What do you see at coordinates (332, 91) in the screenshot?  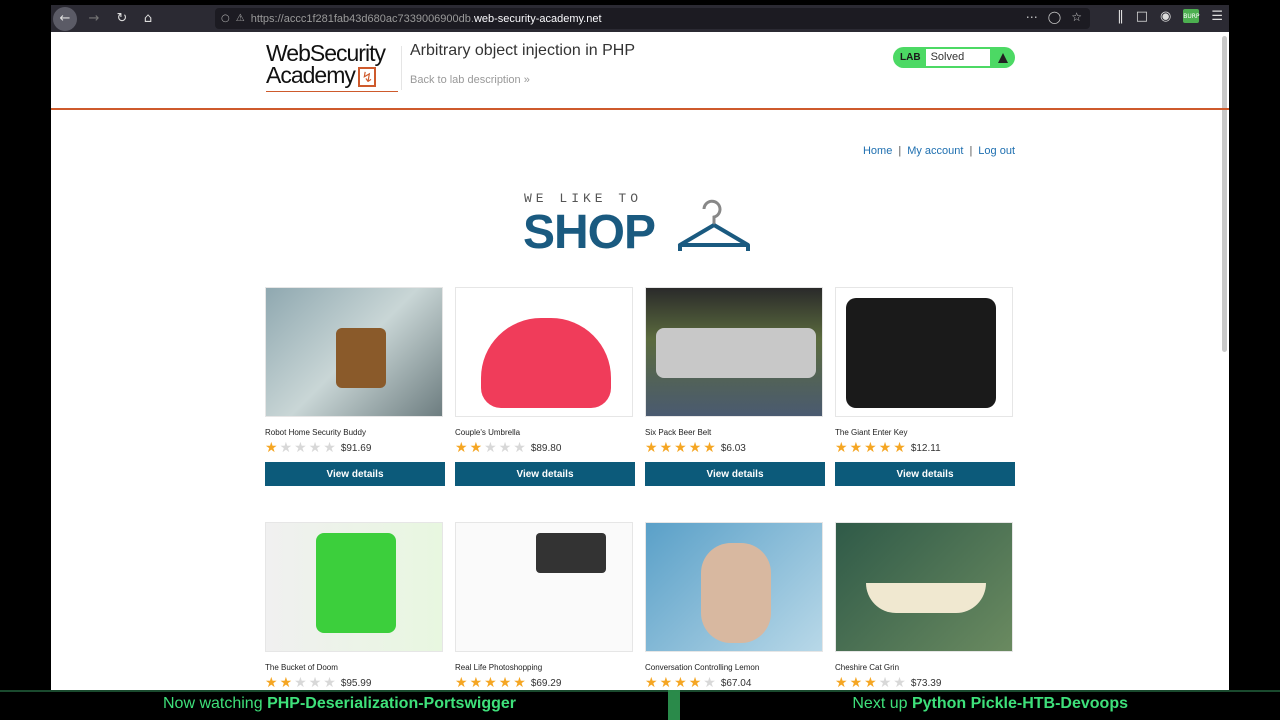 I see `logo-underline` at bounding box center [332, 91].